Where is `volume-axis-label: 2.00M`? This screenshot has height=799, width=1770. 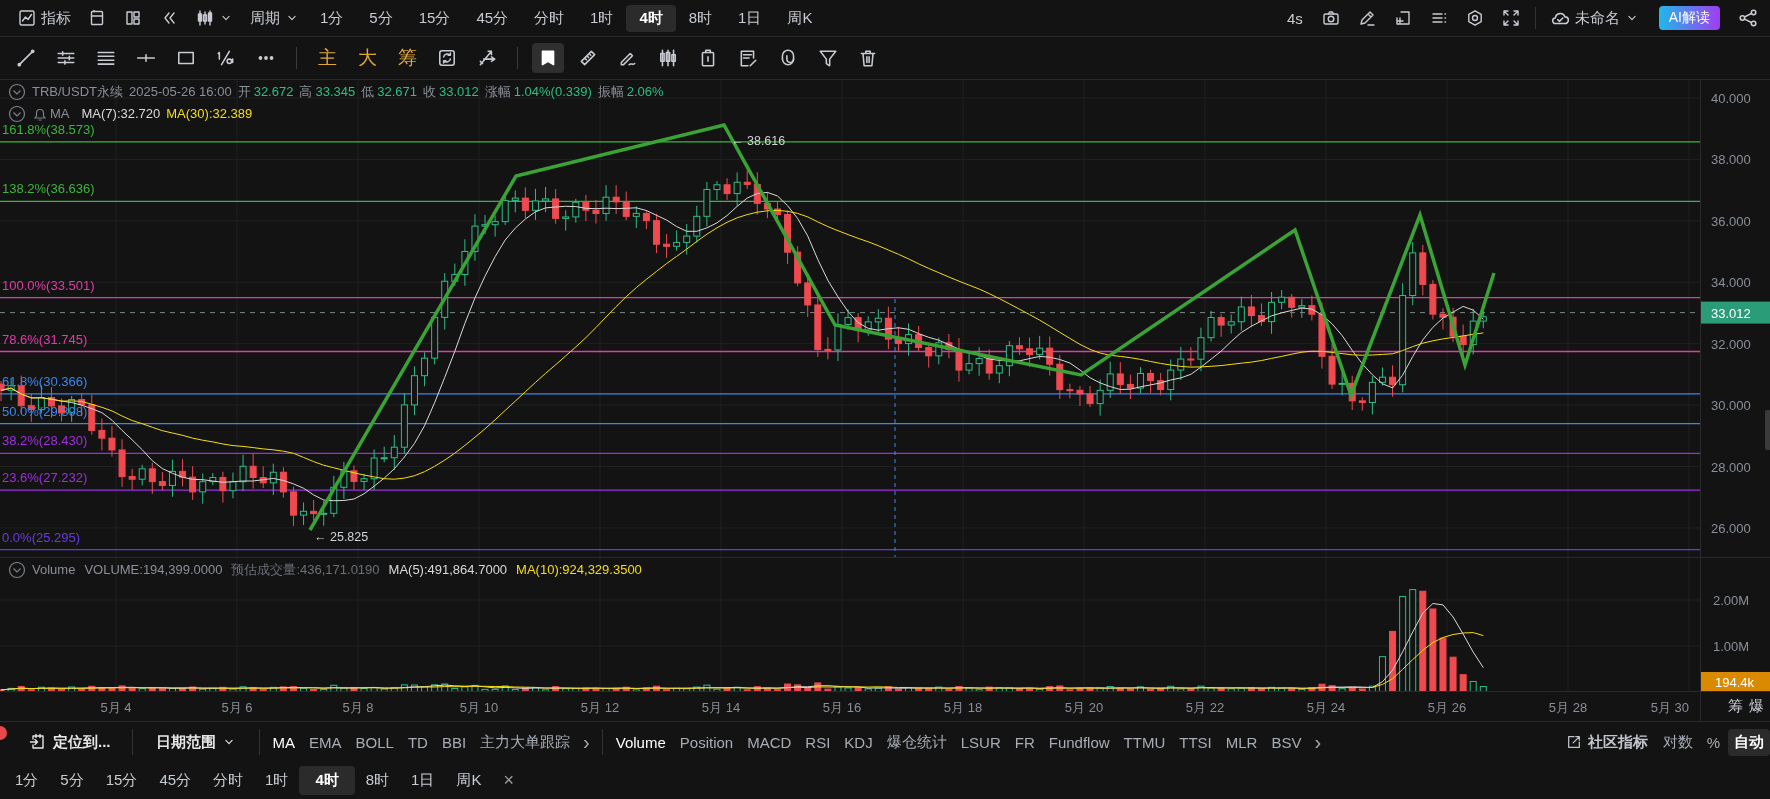
volume-axis-label: 2.00M is located at coordinates (1731, 600).